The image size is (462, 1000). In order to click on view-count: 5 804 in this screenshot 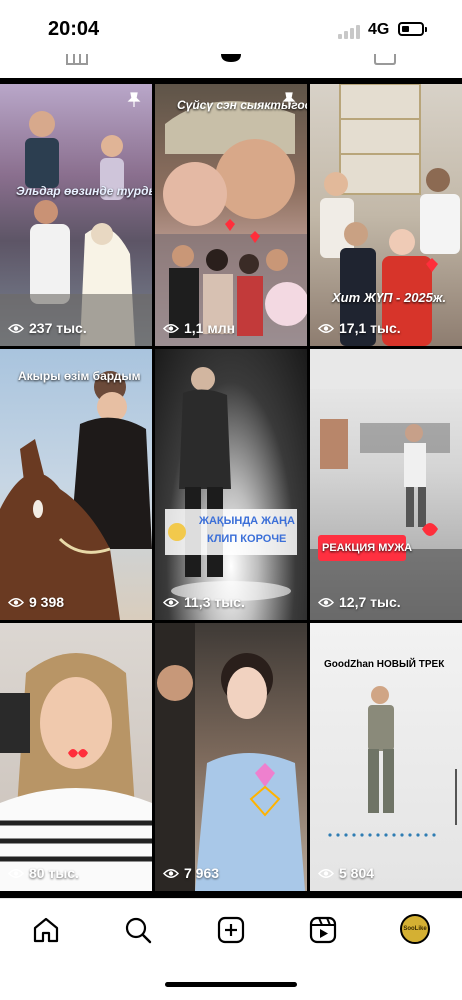, I will do `click(346, 873)`.